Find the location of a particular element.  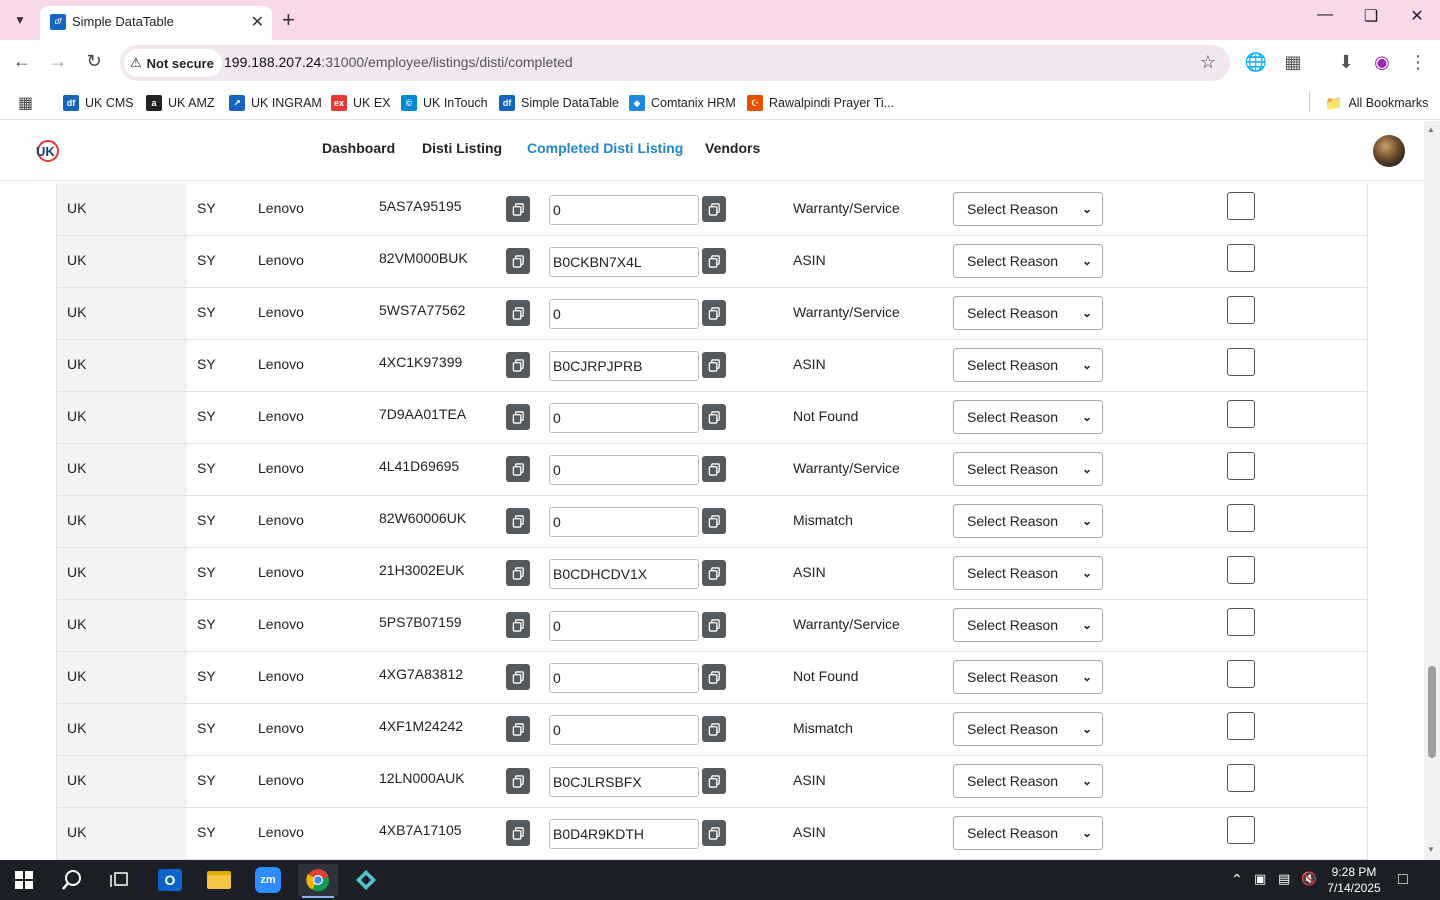

tab-close-icon: ✕ is located at coordinates (257, 22).